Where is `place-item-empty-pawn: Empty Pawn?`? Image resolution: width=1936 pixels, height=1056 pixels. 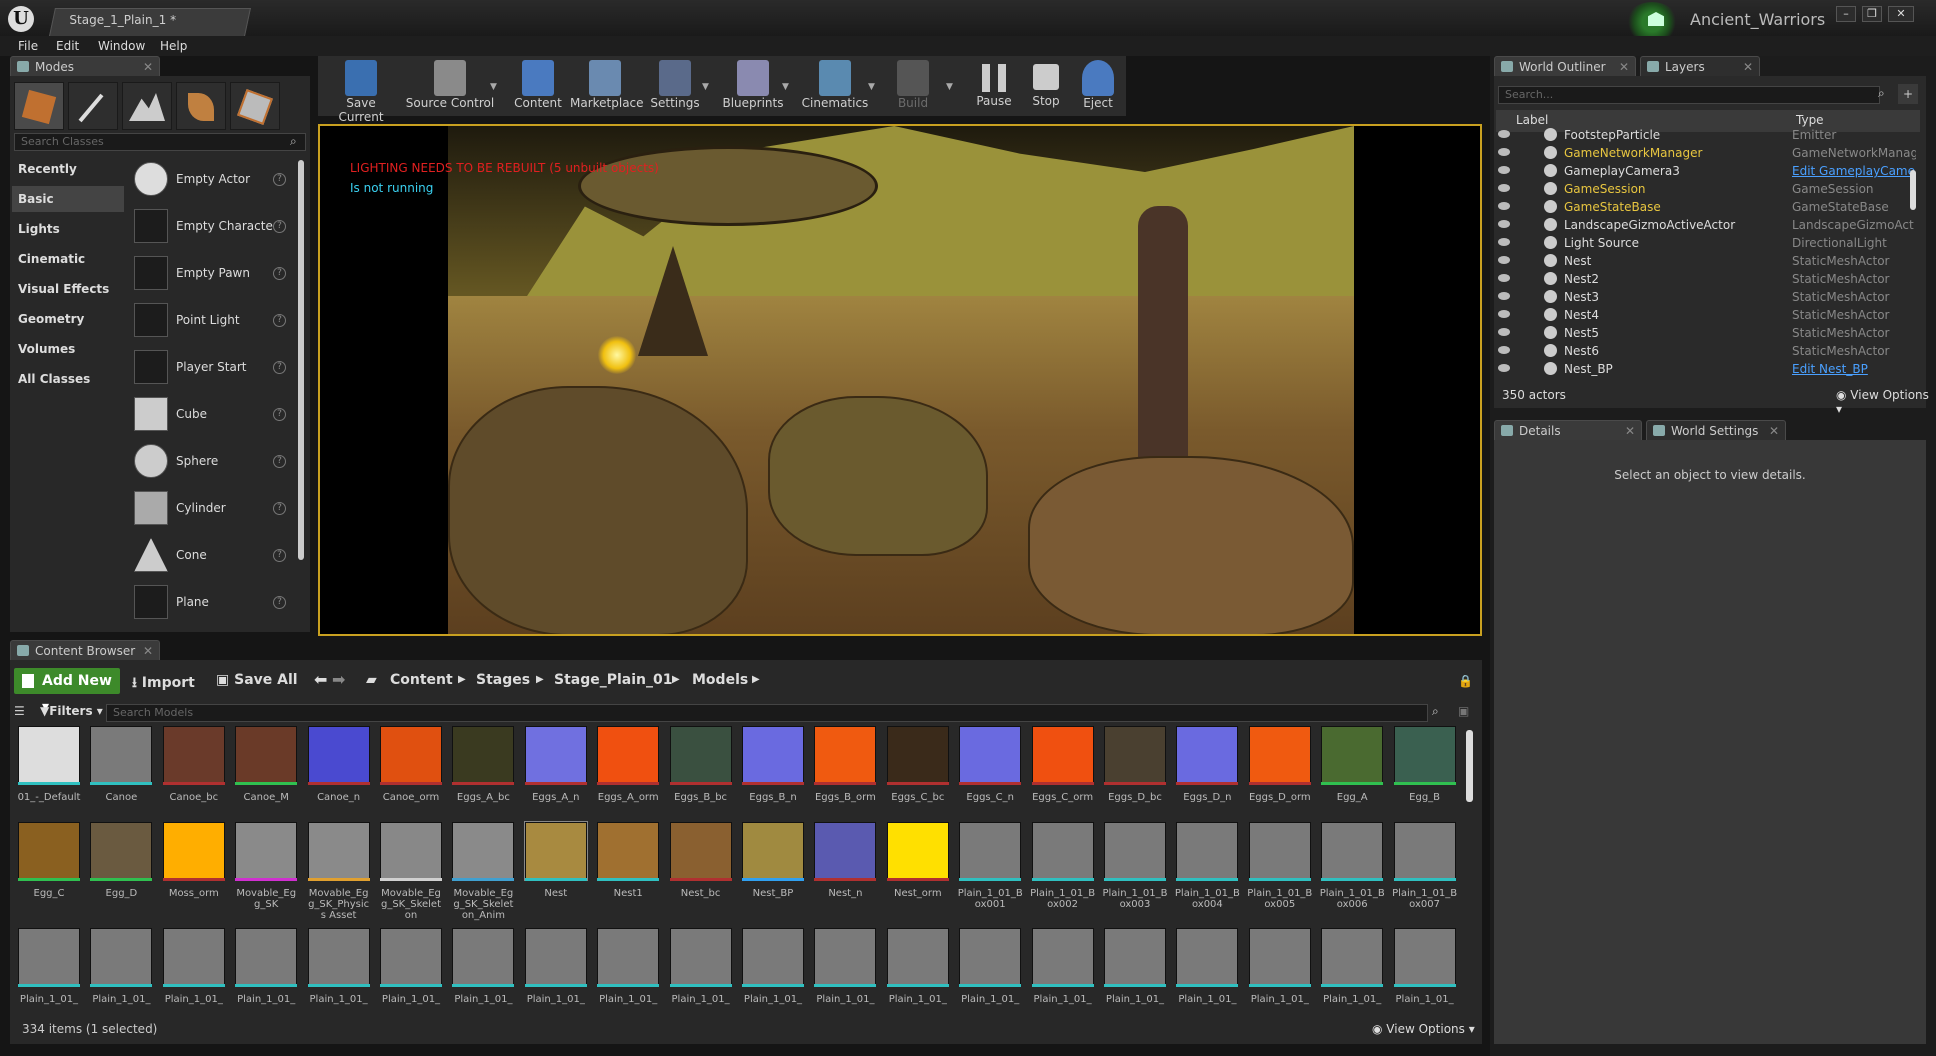
place-item-empty-pawn: Empty Pawn? is located at coordinates (212, 274).